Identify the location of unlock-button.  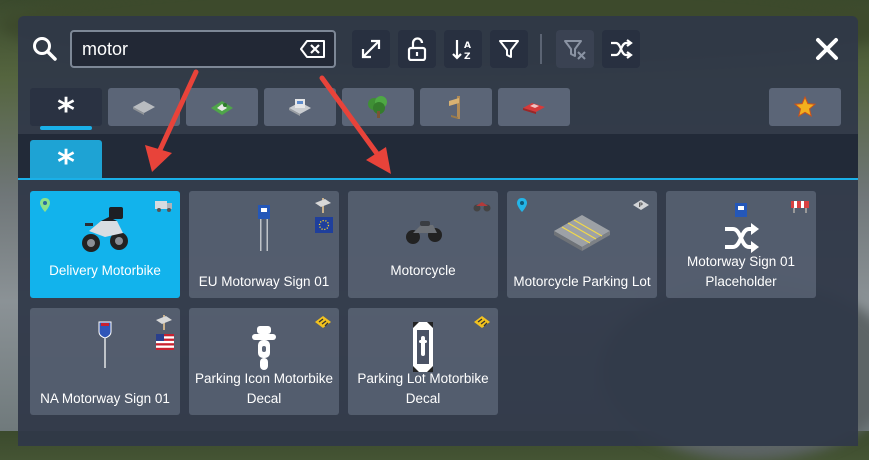
(417, 49).